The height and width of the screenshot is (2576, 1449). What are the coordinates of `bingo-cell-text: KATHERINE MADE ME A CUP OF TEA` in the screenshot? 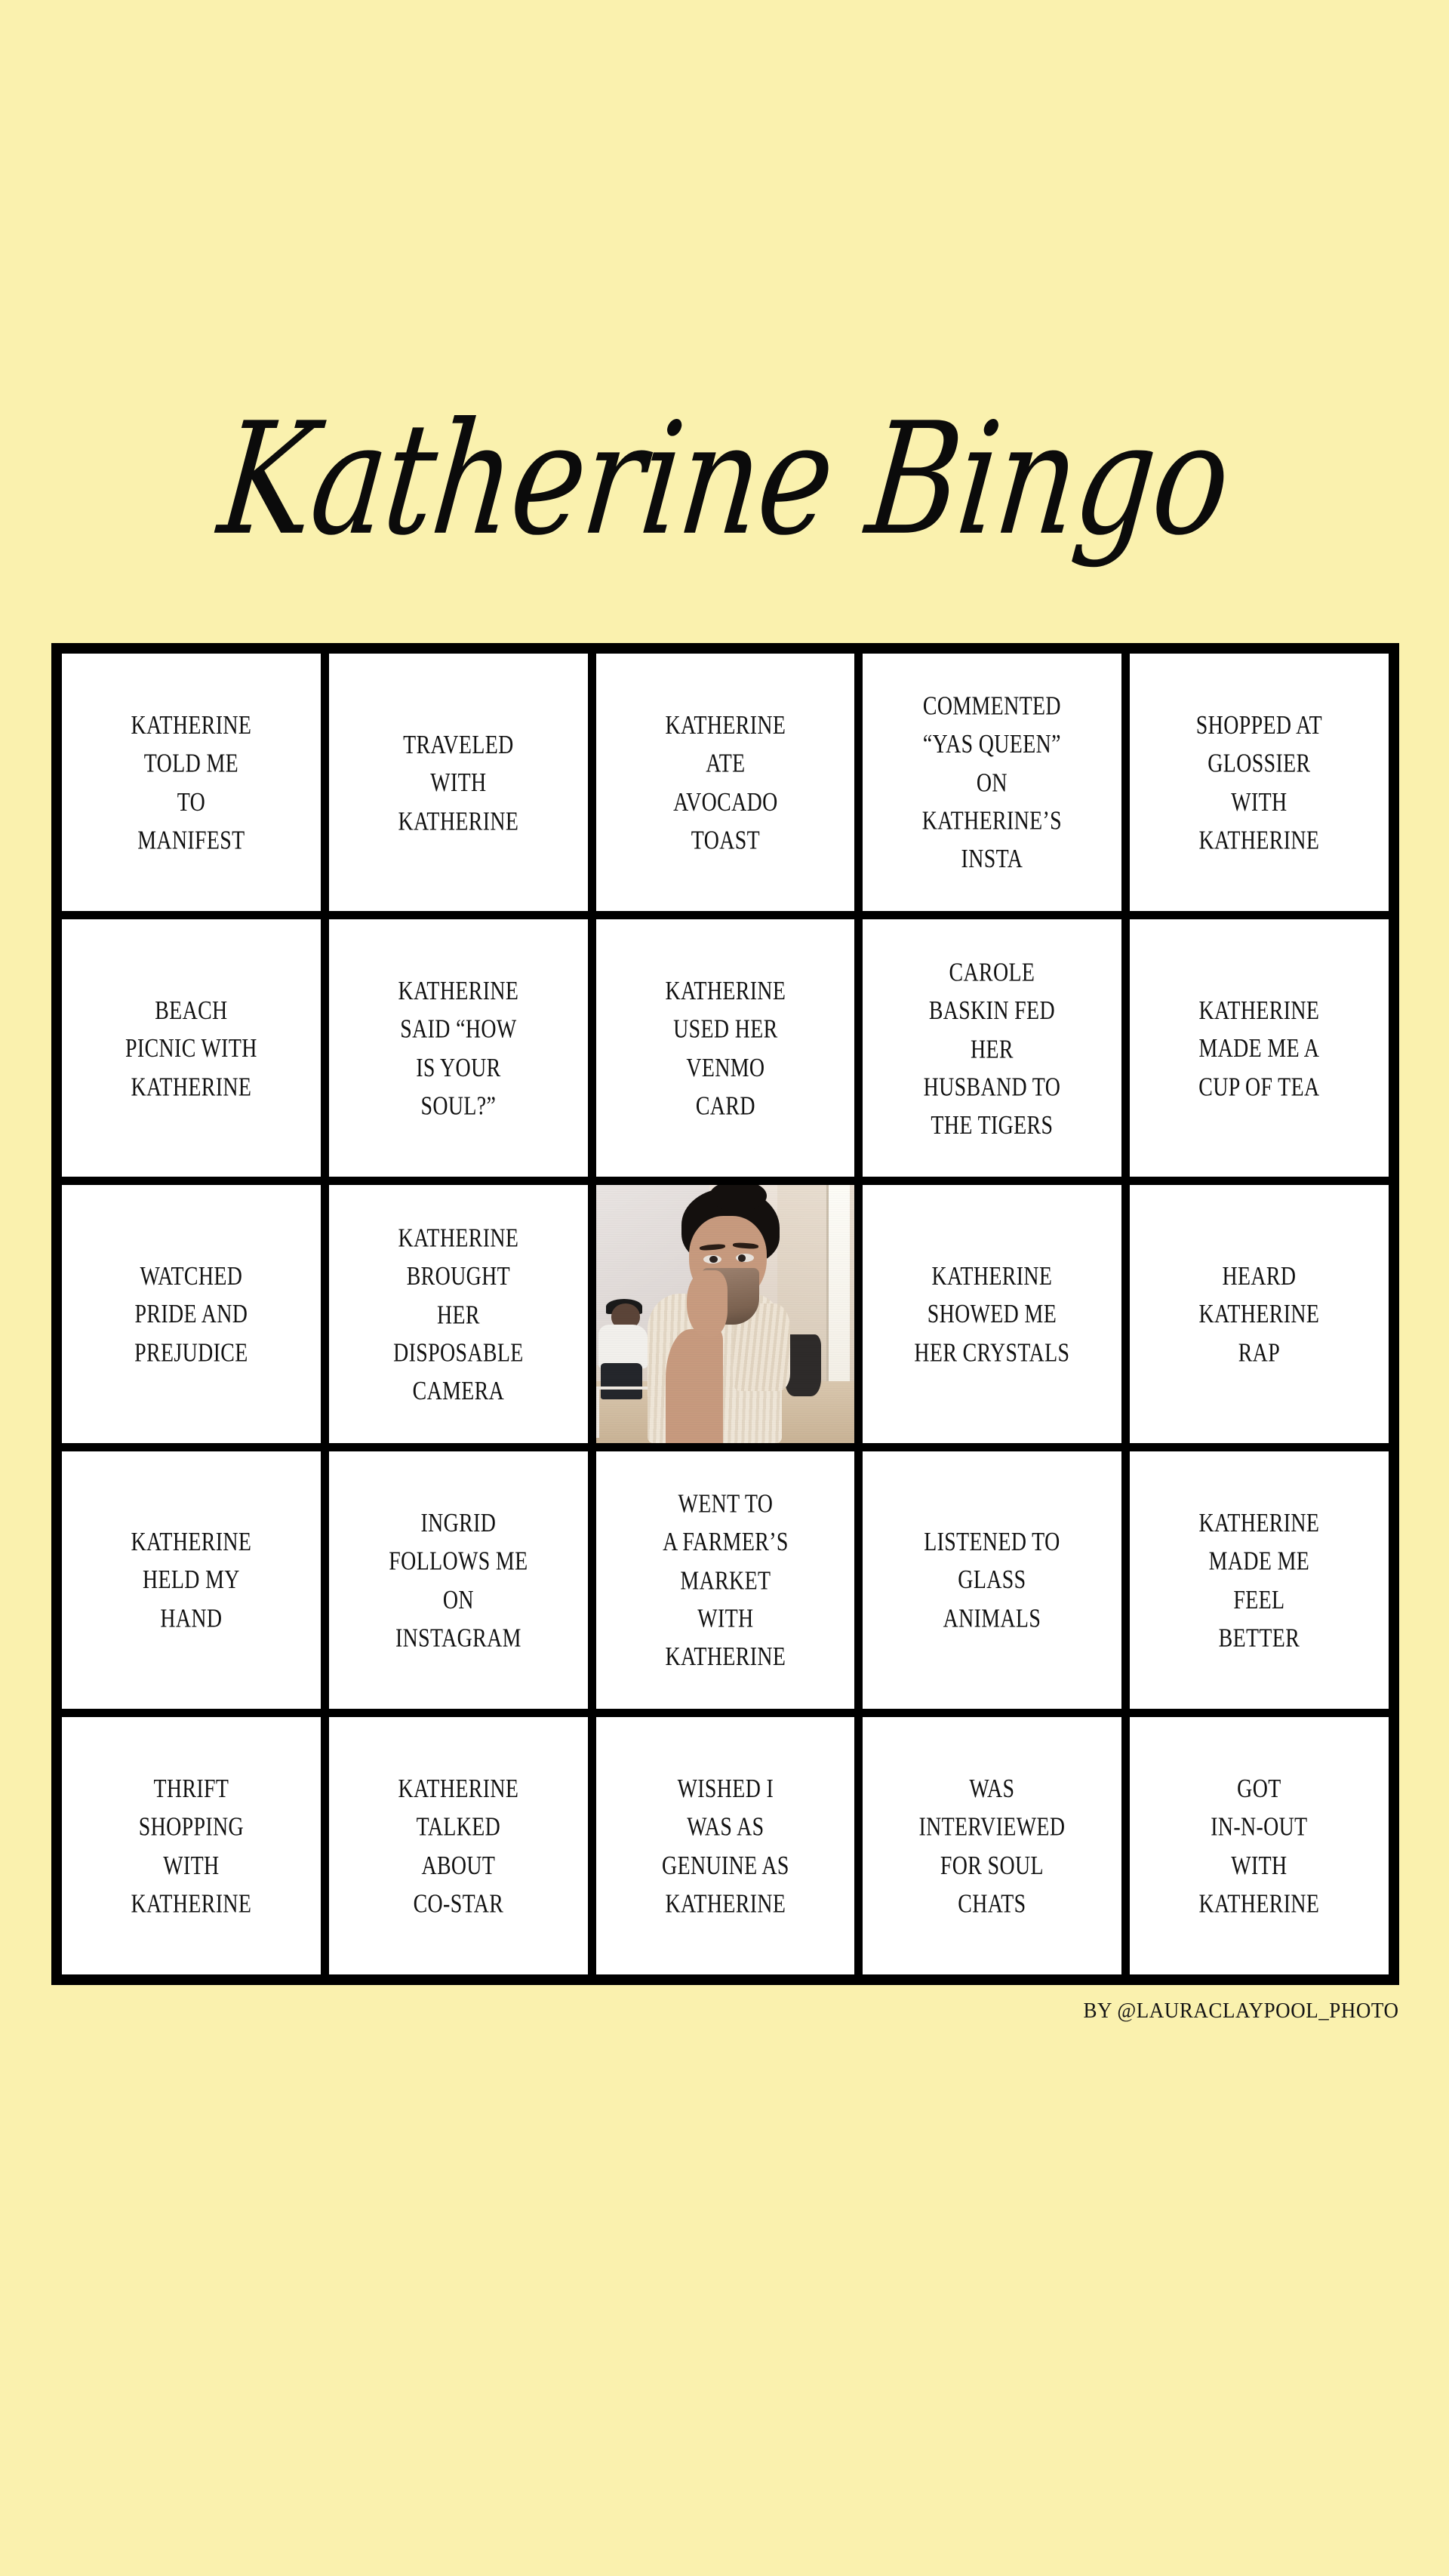 It's located at (1259, 1048).